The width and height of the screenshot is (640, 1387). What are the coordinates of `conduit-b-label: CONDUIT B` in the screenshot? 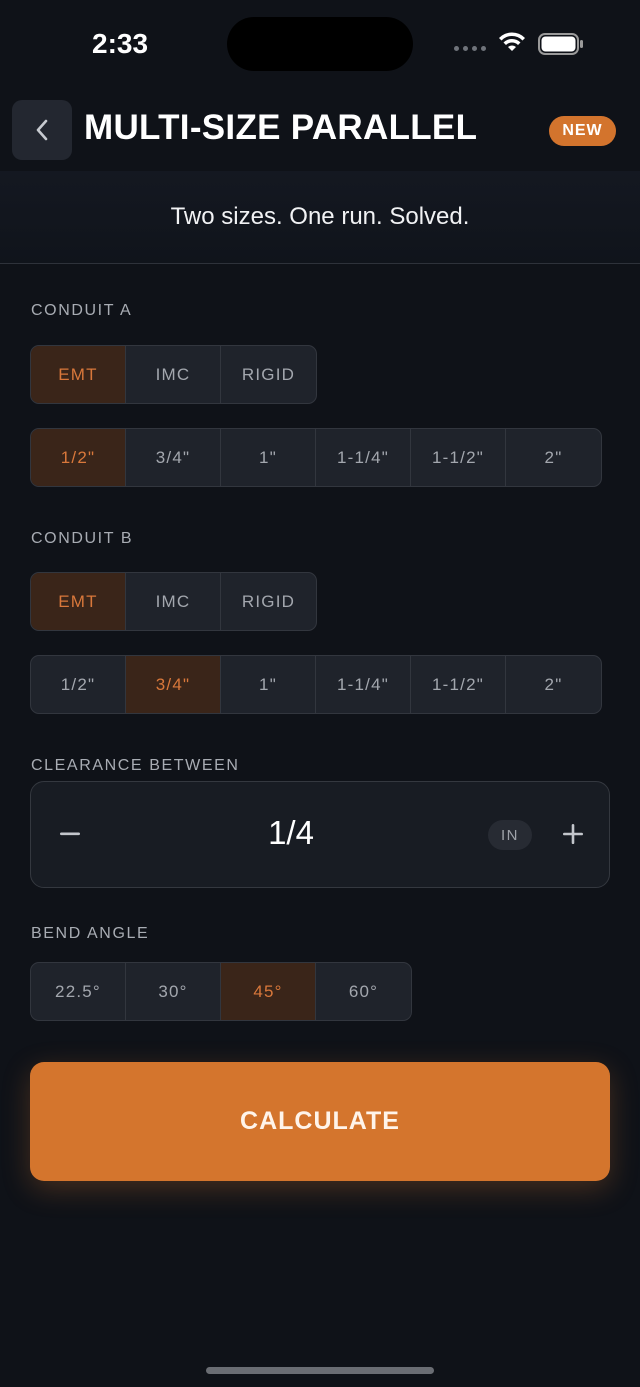 It's located at (82, 538).